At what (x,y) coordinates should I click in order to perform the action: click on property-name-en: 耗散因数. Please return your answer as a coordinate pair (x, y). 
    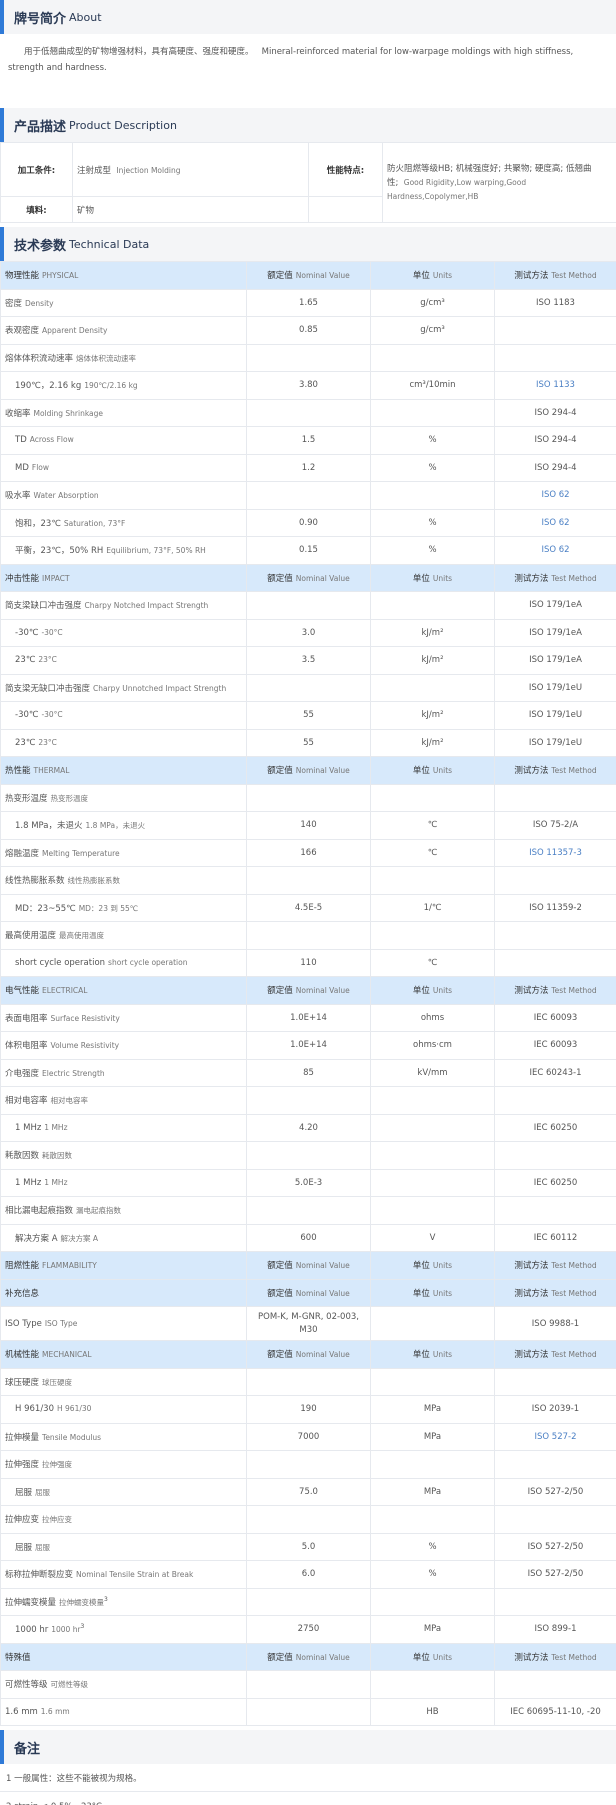
    Looking at the image, I should click on (57, 1156).